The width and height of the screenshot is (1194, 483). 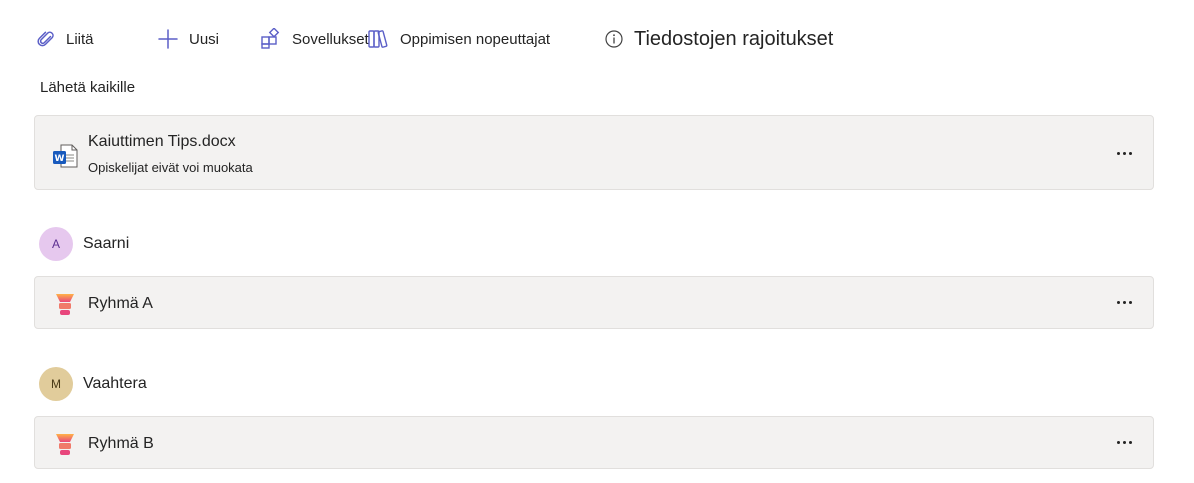 I want to click on file-permission-text: Opiskelijat eivät voi muokata, so click(x=170, y=167).